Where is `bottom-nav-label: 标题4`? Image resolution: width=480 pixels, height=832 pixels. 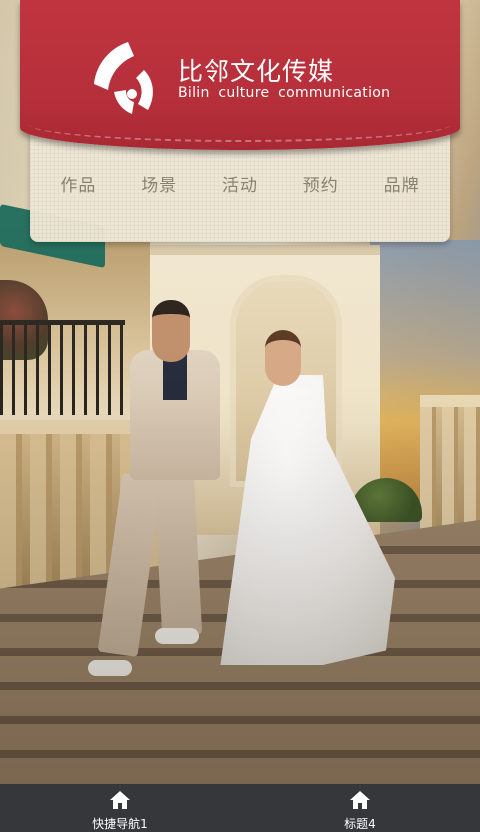 bottom-nav-label: 标题4 is located at coordinates (360, 824).